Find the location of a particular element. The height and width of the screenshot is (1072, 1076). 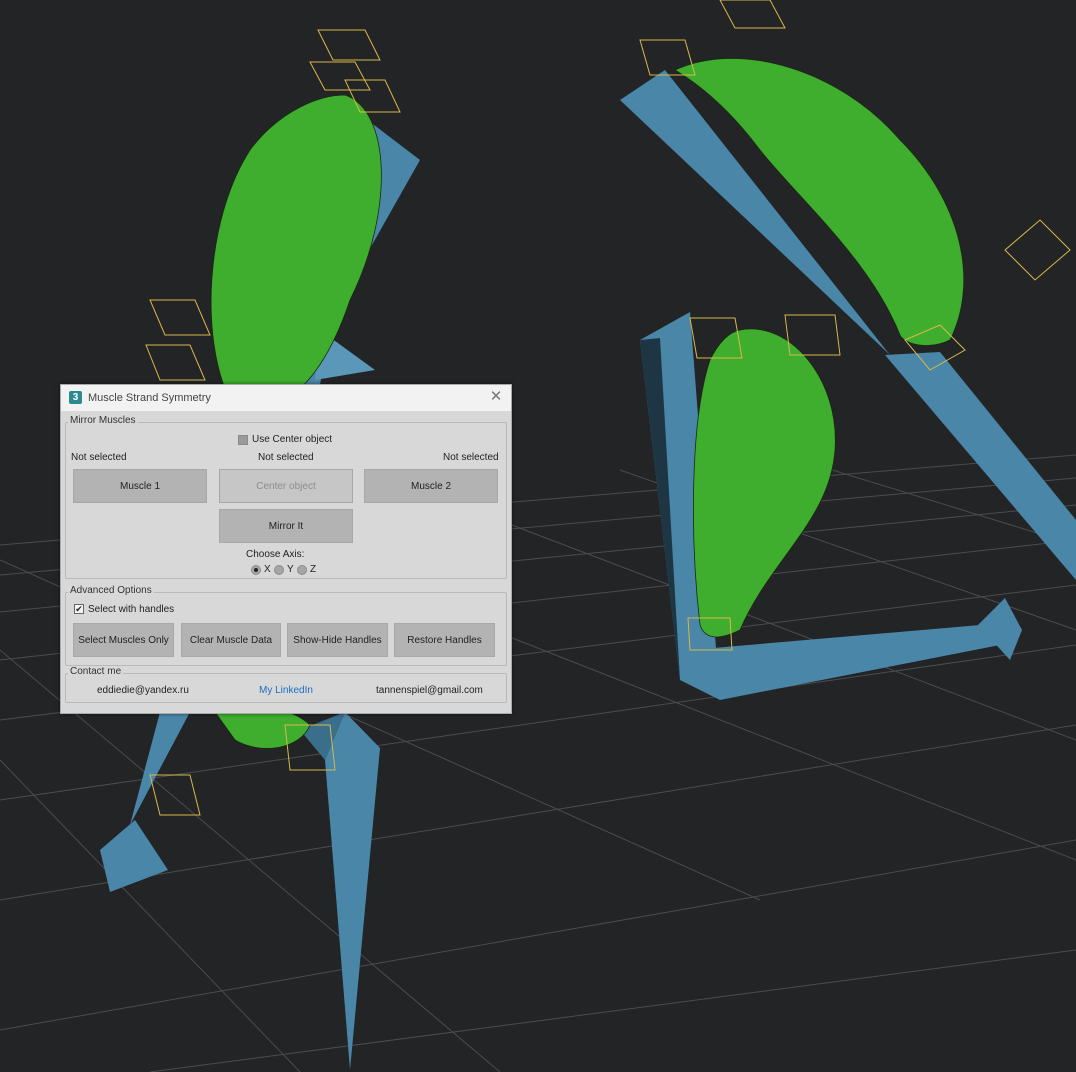

show-hide-handles-button: Show-Hide Handles is located at coordinates (337, 640).